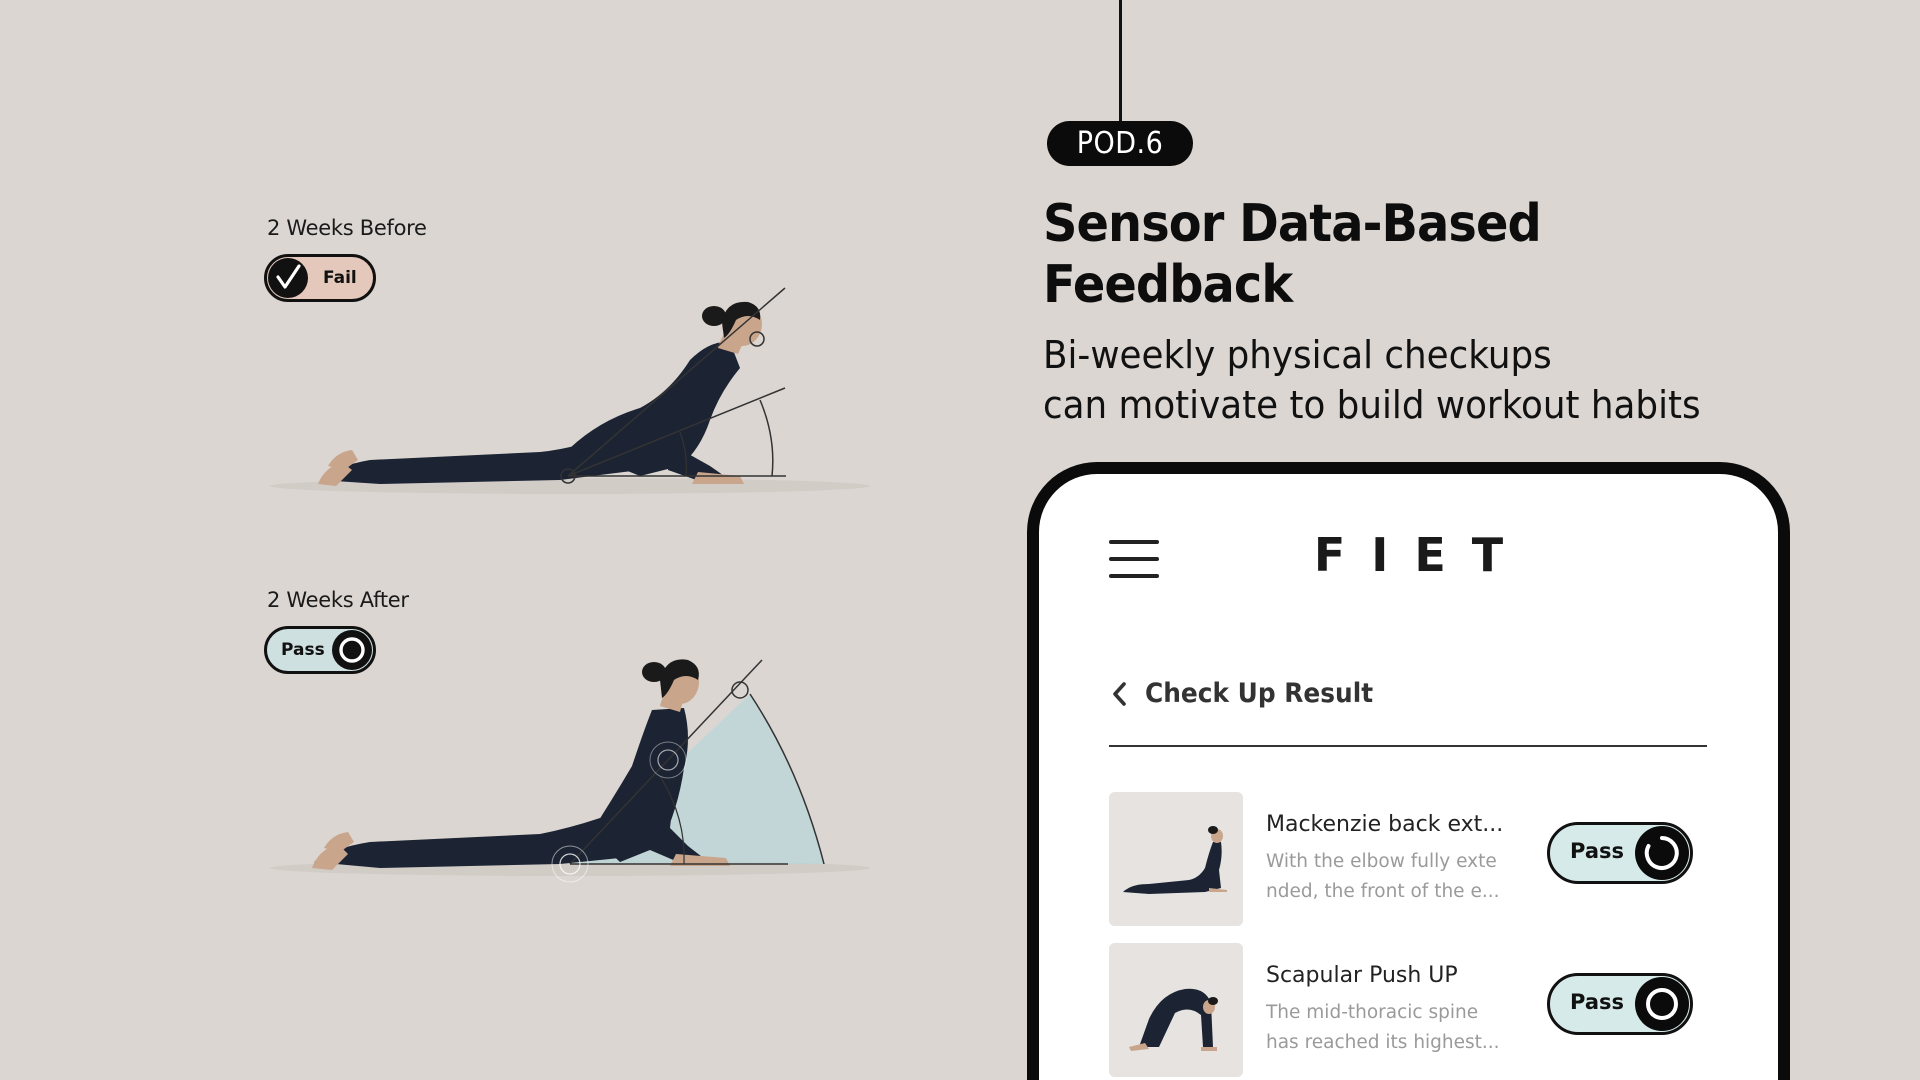 This screenshot has width=1920, height=1080. Describe the element at coordinates (1662, 853) in the screenshot. I see `progress-ring-icon` at that location.